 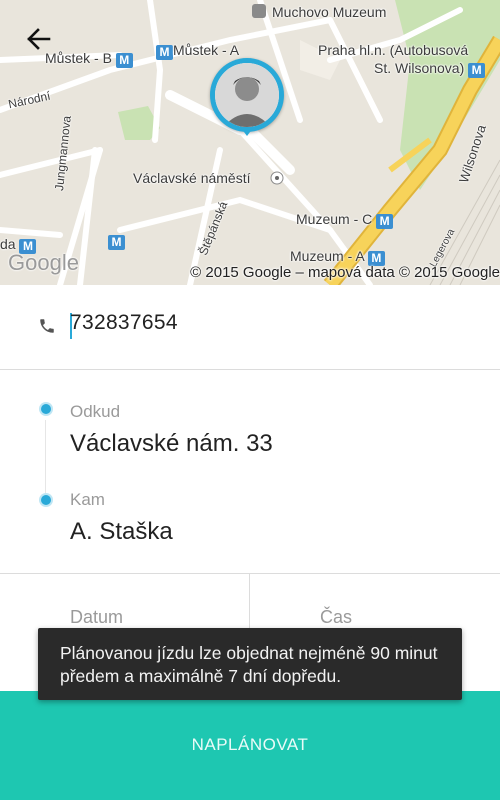 I want to click on avatar, so click(x=247, y=95).